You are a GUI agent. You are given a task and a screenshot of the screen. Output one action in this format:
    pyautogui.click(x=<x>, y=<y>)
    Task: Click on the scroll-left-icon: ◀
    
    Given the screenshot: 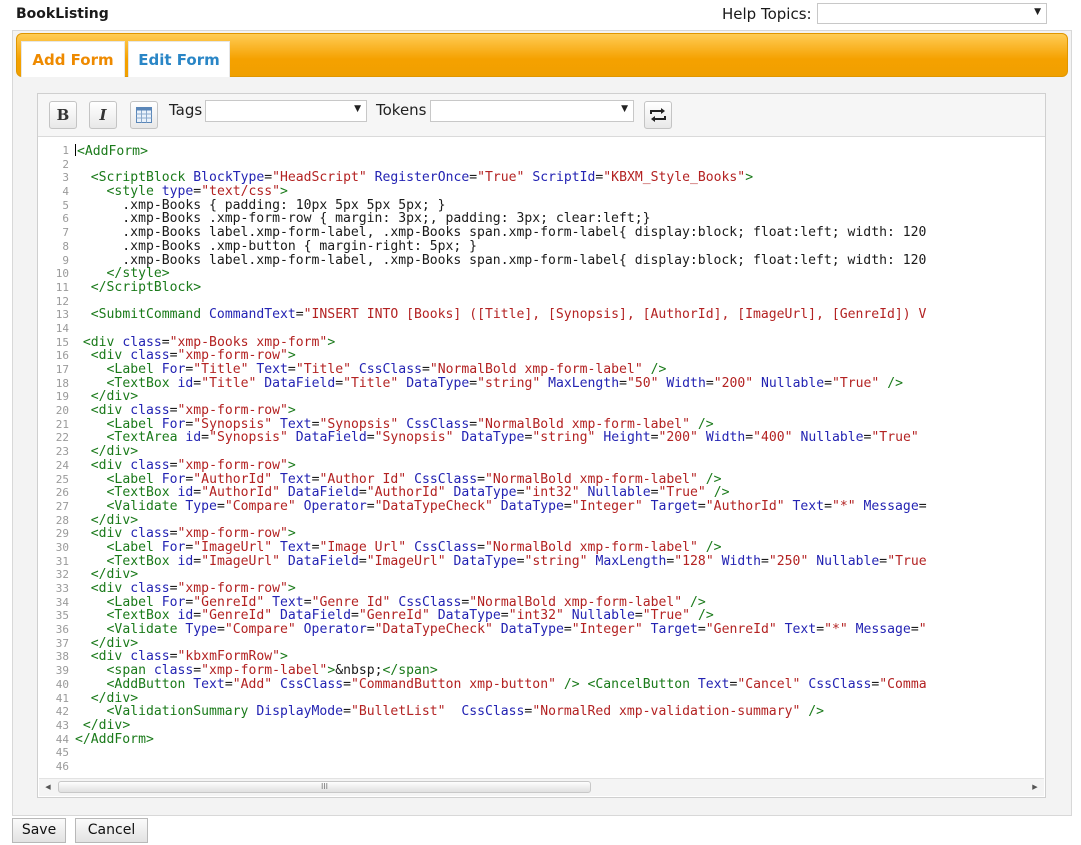 What is the action you would take?
    pyautogui.click(x=48, y=787)
    